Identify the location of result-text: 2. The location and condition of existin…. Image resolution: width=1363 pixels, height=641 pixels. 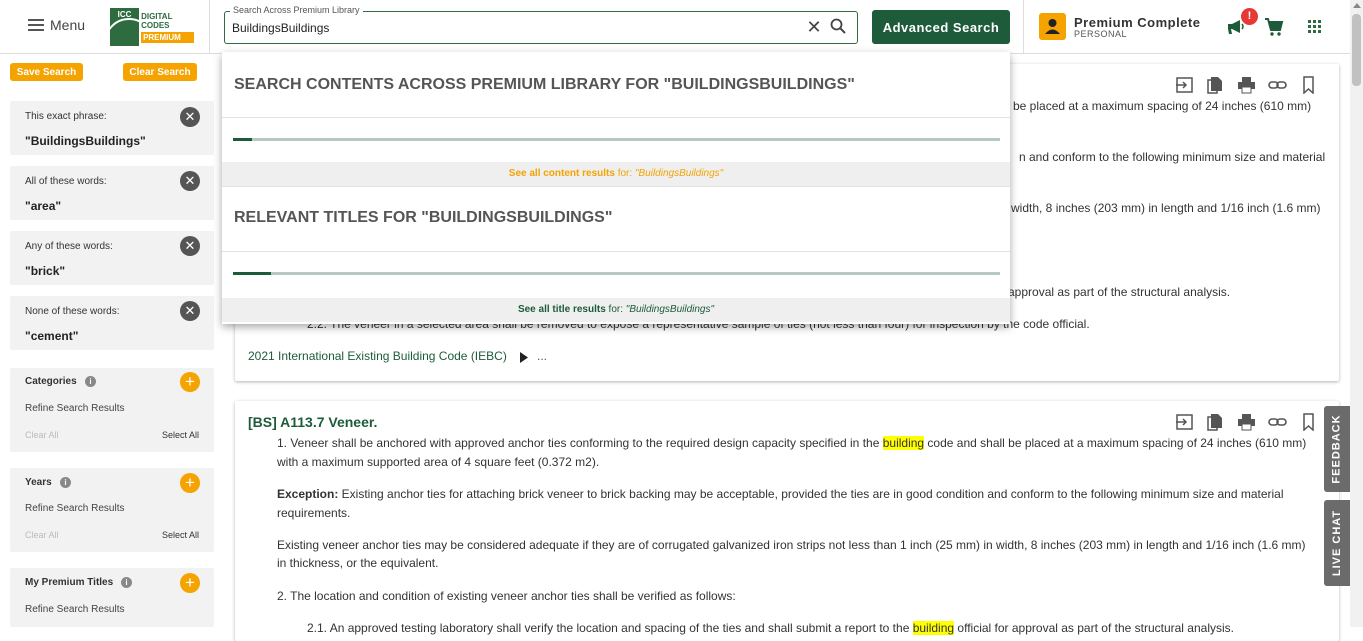
(506, 596).